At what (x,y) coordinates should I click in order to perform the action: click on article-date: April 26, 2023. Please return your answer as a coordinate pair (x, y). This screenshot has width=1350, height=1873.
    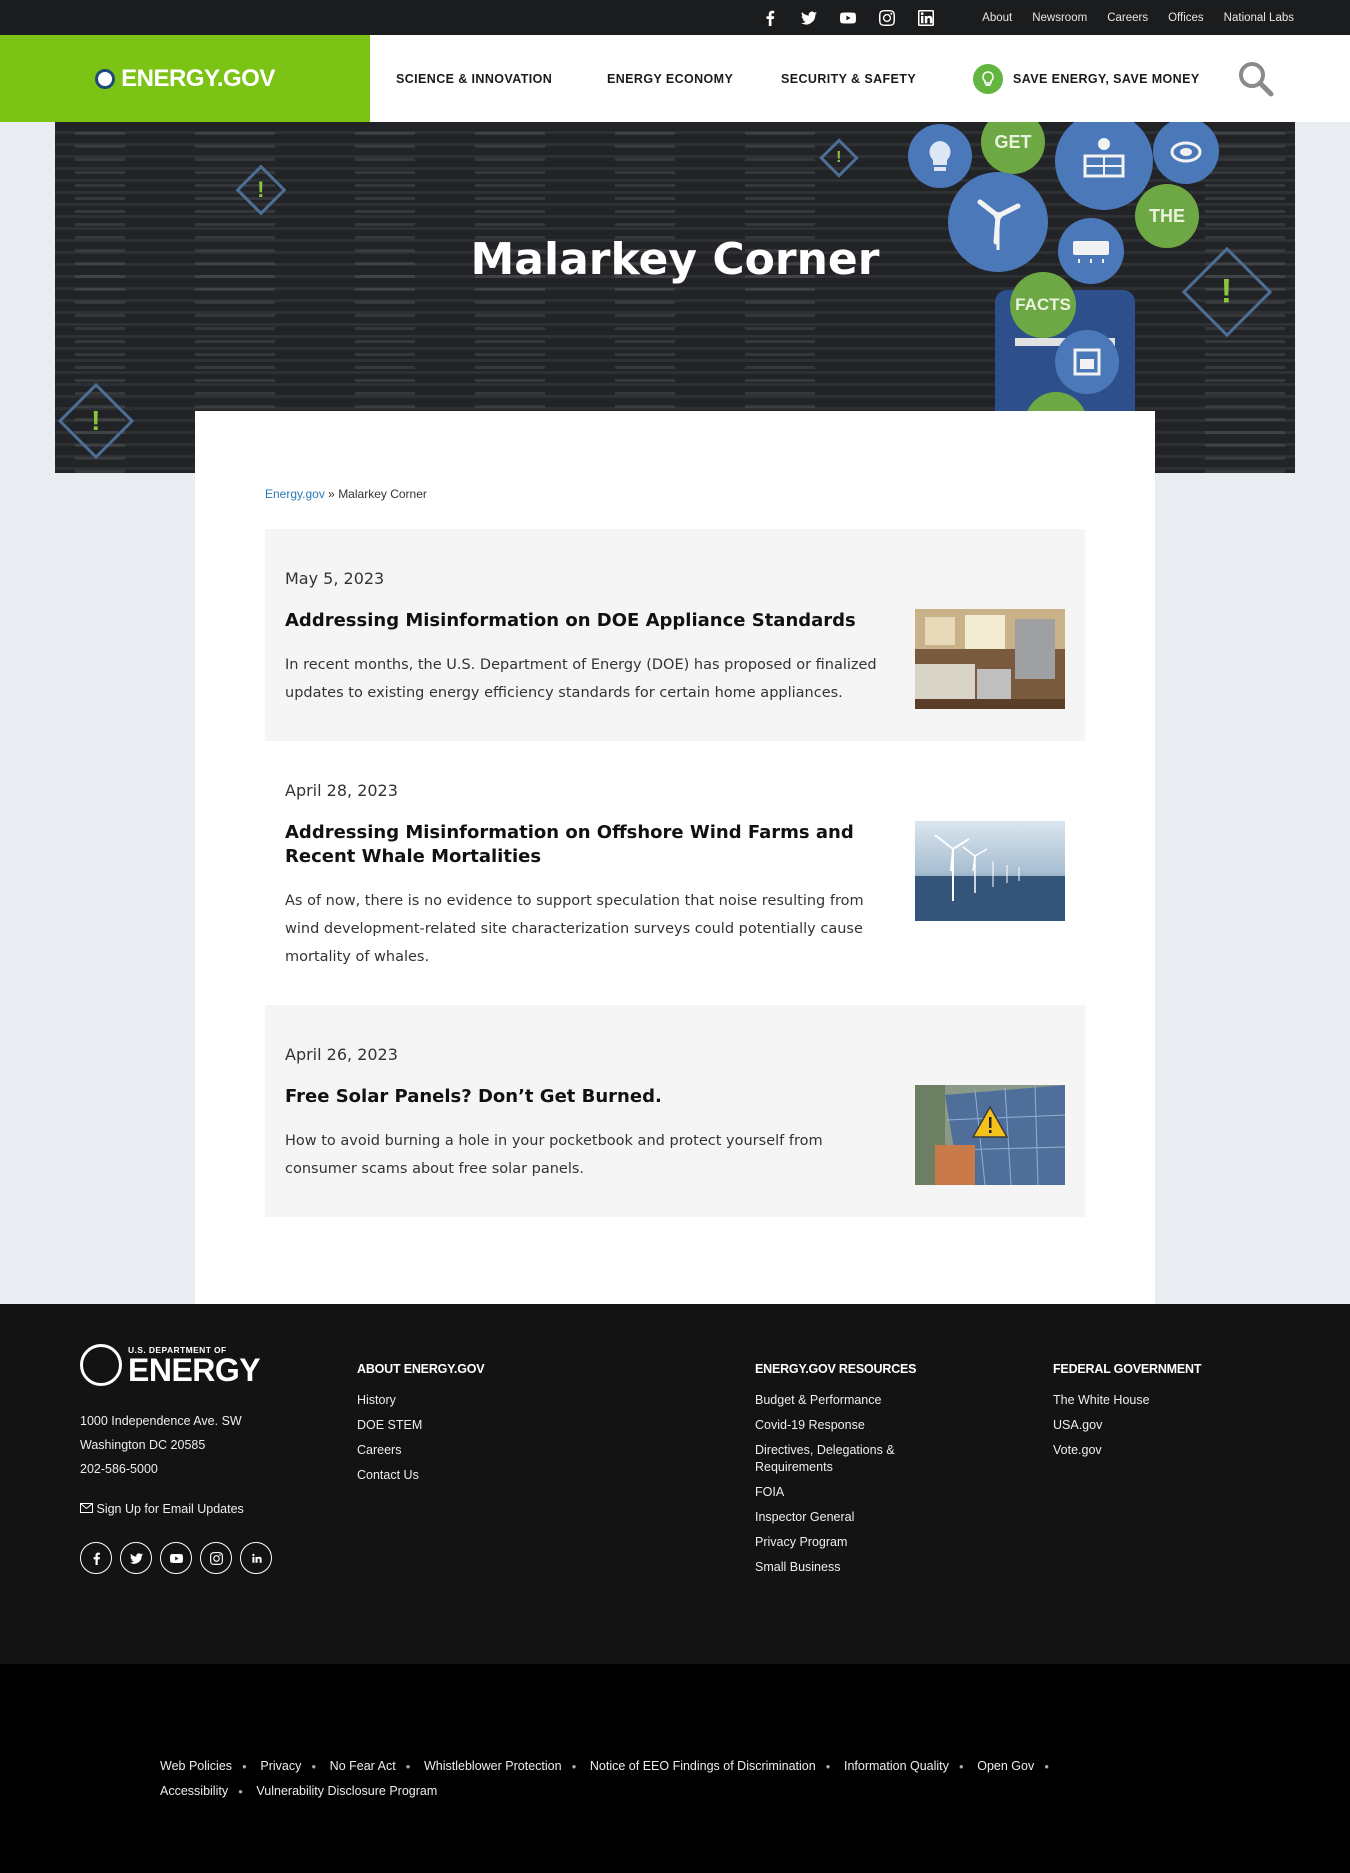
    Looking at the image, I should click on (341, 1054).